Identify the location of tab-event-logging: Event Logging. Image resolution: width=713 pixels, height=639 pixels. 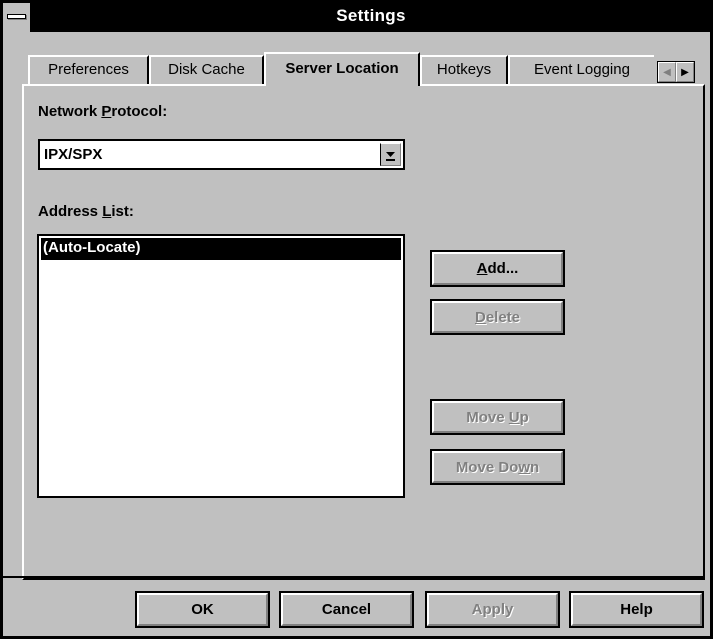
(581, 70).